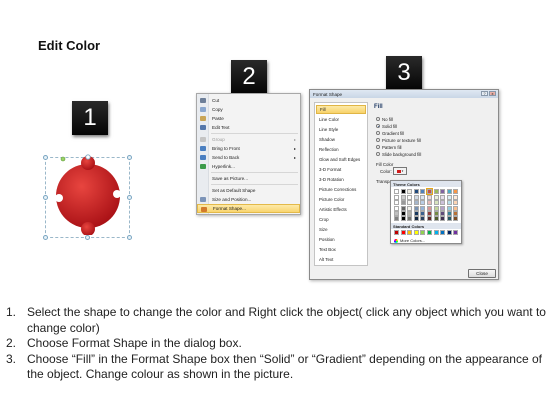 Image resolution: width=560 pixels, height=420 pixels. What do you see at coordinates (341, 139) in the screenshot?
I see `category-shadow: Shadow` at bounding box center [341, 139].